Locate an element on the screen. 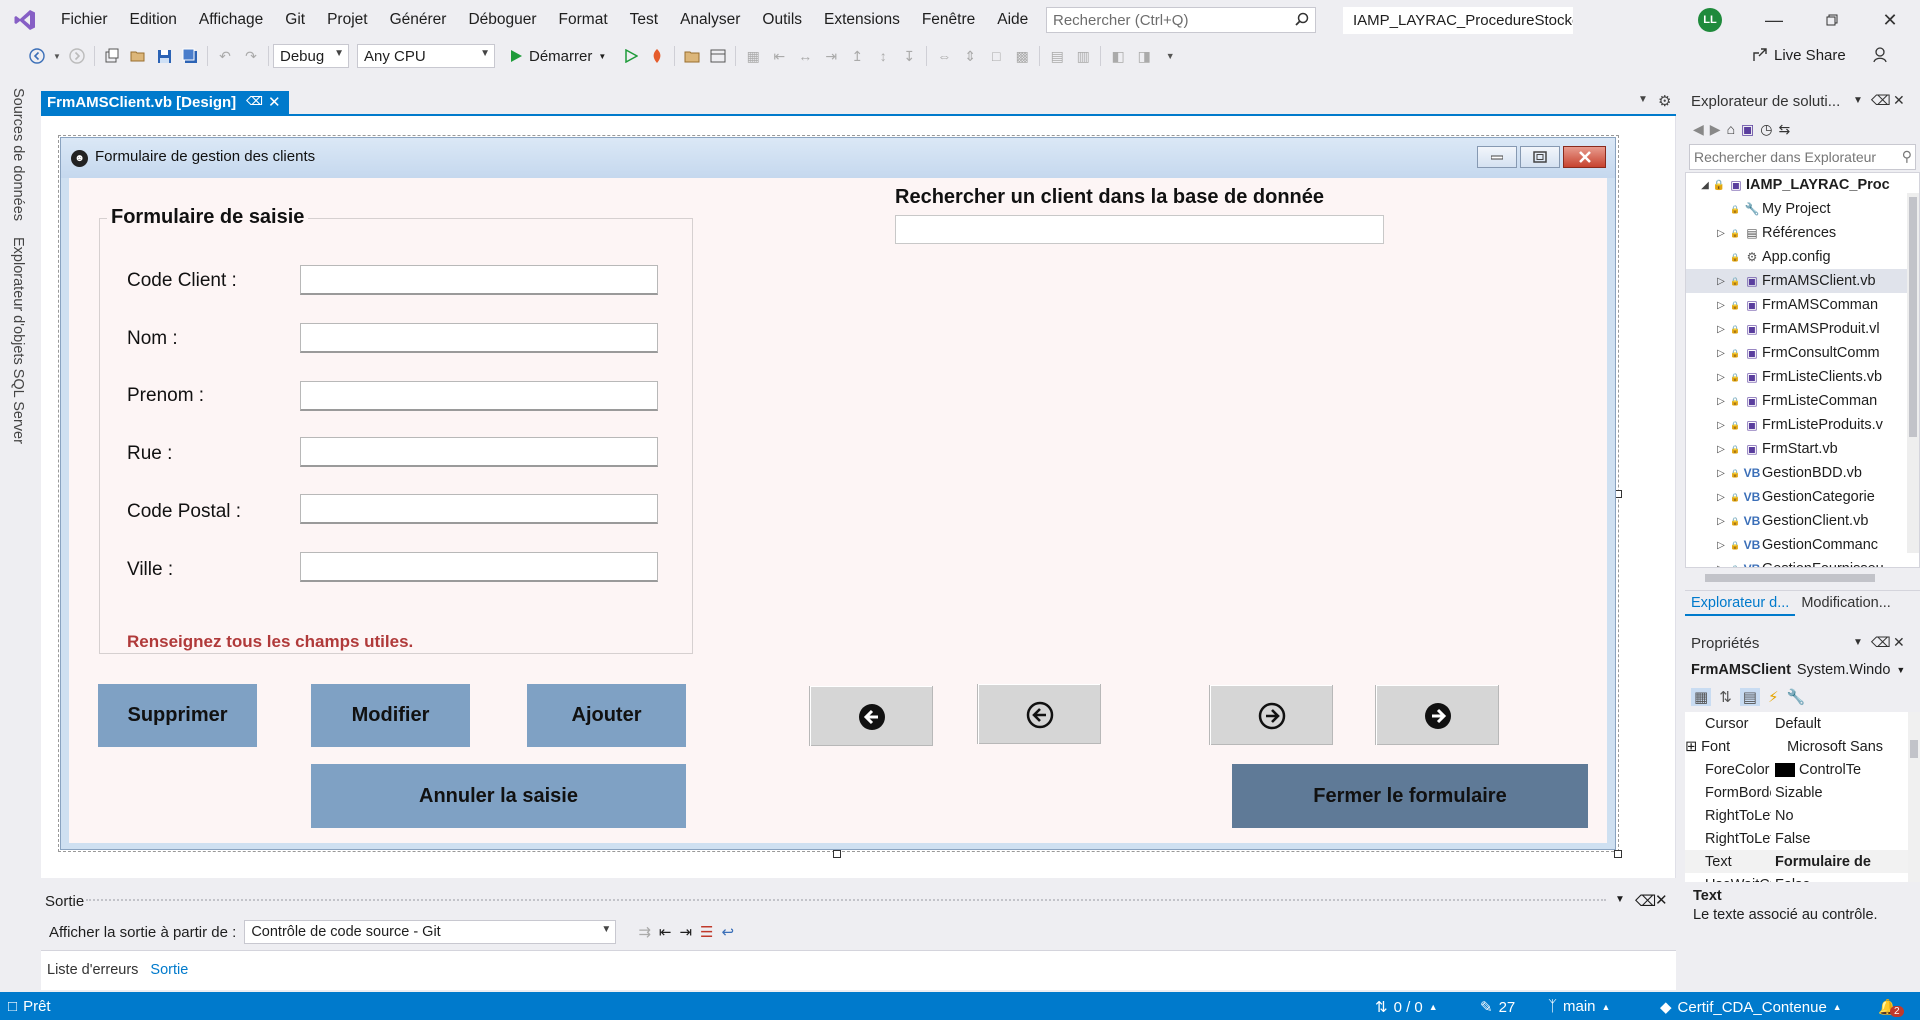  menu-item-3: Git is located at coordinates (295, 20).